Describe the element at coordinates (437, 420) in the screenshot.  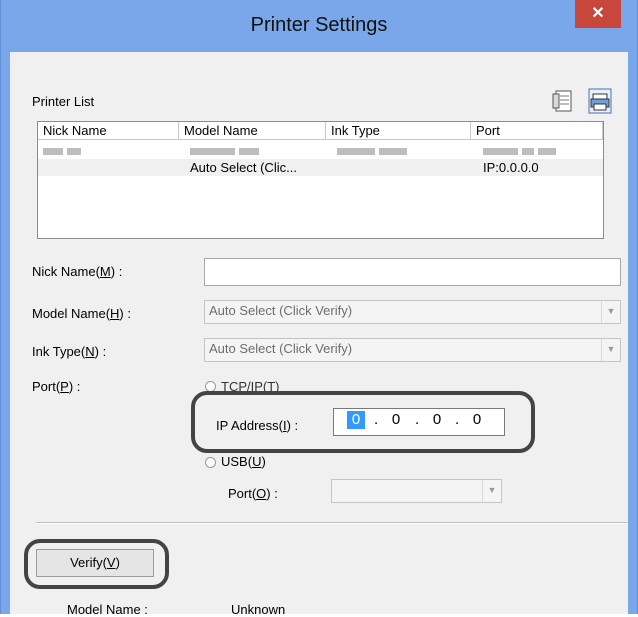
I see `ip-octet-3: 0` at that location.